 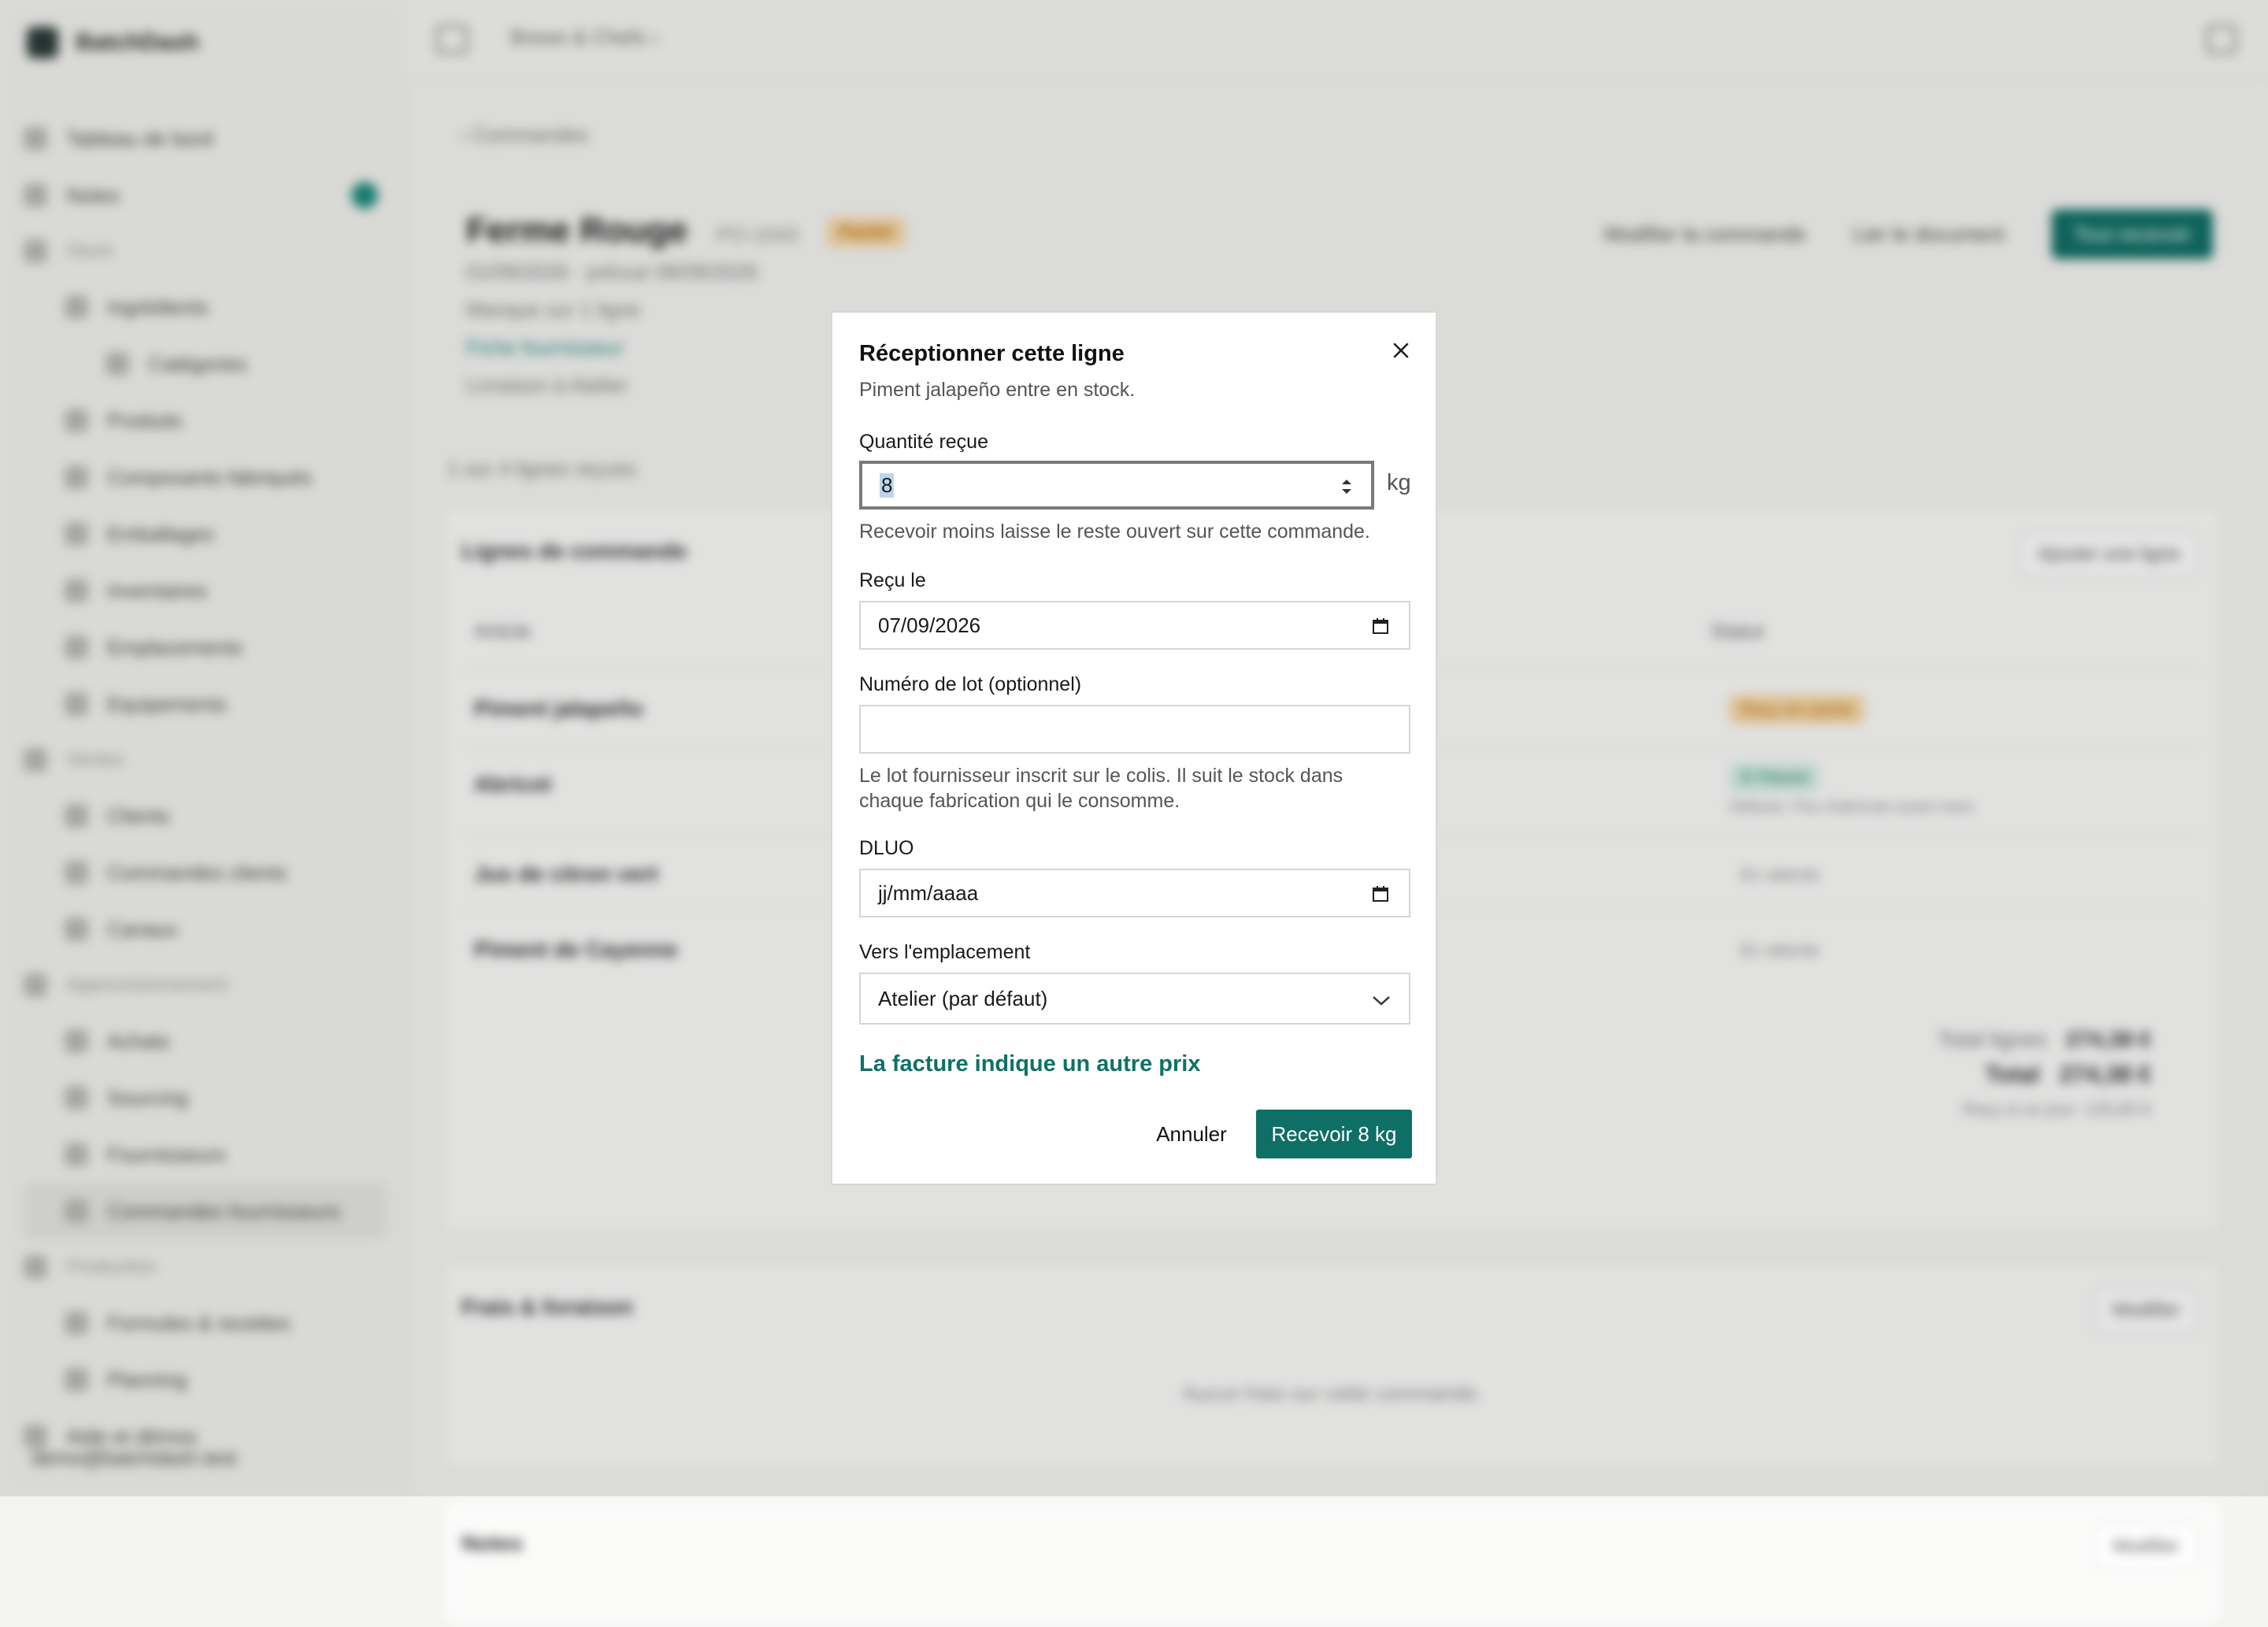 I want to click on received-date-label: Reçu le, so click(x=892, y=580).